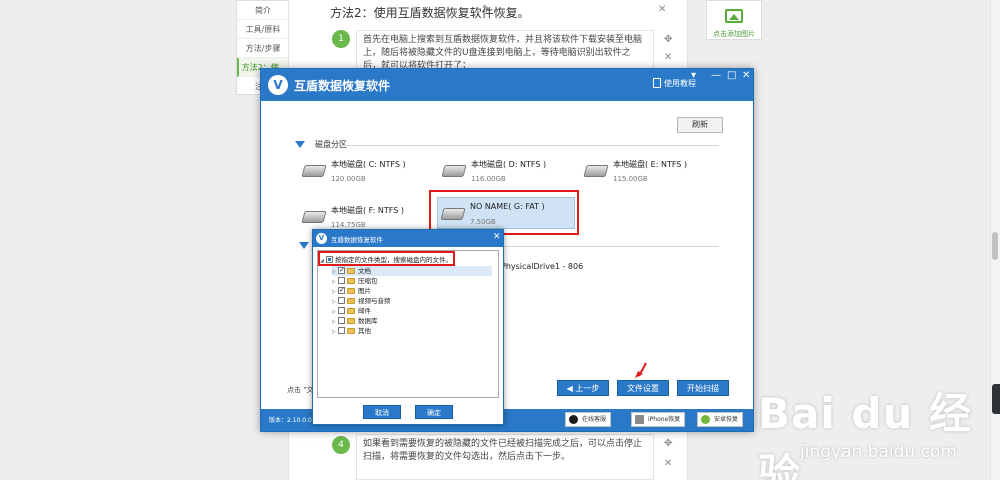 The height and width of the screenshot is (480, 1000). Describe the element at coordinates (342, 86) in the screenshot. I see `app-title: 互盾数据恢复软件` at that location.